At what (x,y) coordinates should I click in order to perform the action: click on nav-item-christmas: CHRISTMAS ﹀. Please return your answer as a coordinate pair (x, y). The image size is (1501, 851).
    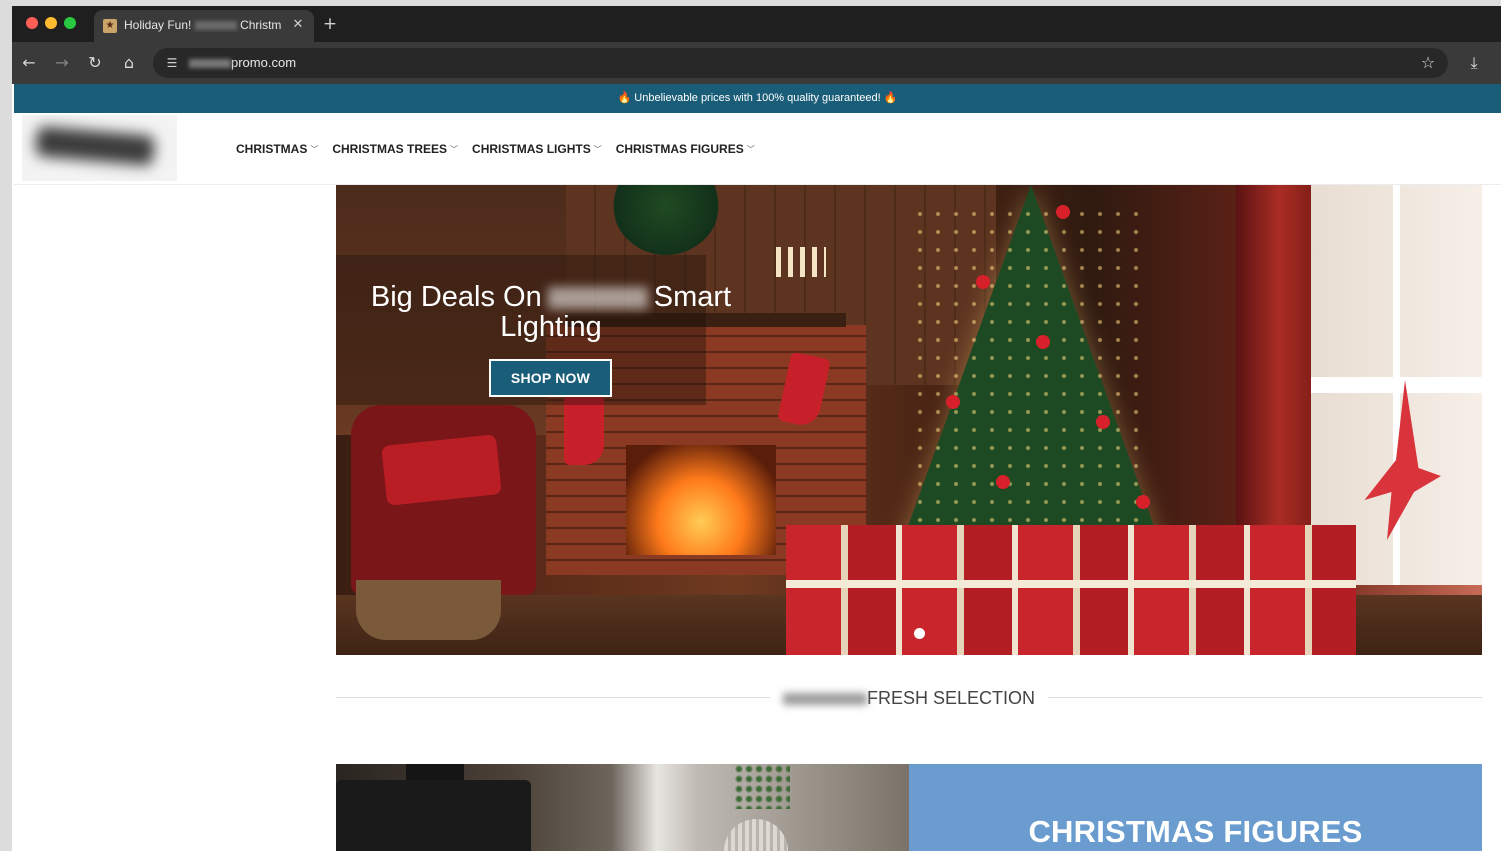
    Looking at the image, I should click on (277, 149).